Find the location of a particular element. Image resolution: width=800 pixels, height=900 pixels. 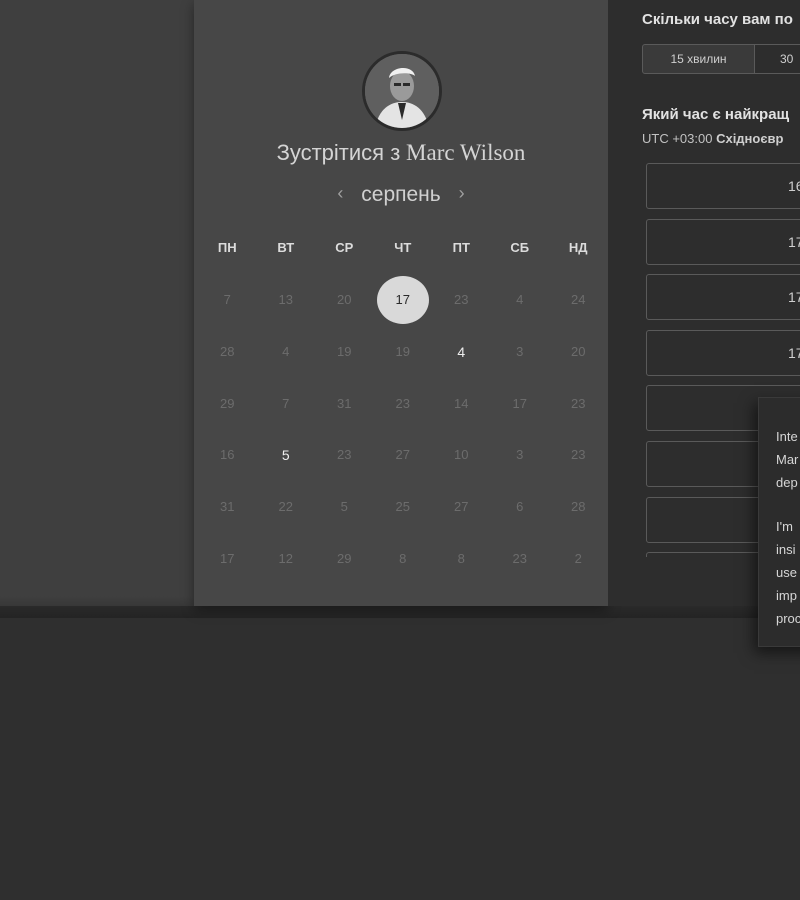

calendar-day-disabled: 14 is located at coordinates (461, 403).